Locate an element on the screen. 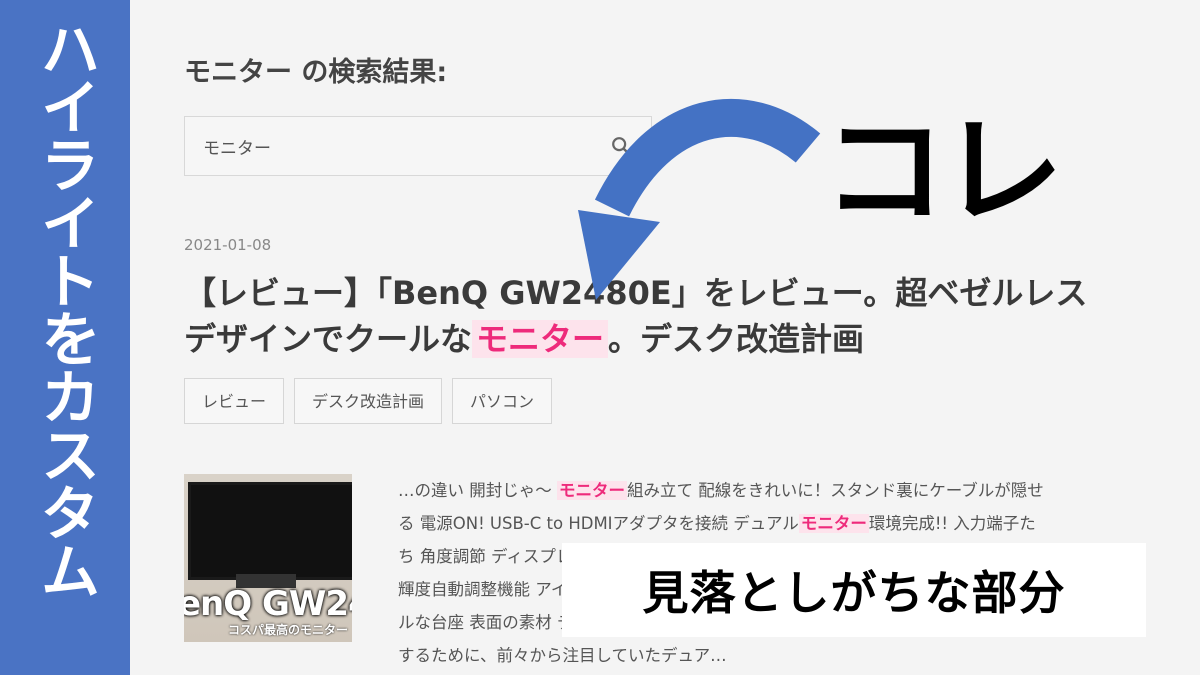 The height and width of the screenshot is (675, 1200). callout-box: 見落としがちな部分 is located at coordinates (854, 590).